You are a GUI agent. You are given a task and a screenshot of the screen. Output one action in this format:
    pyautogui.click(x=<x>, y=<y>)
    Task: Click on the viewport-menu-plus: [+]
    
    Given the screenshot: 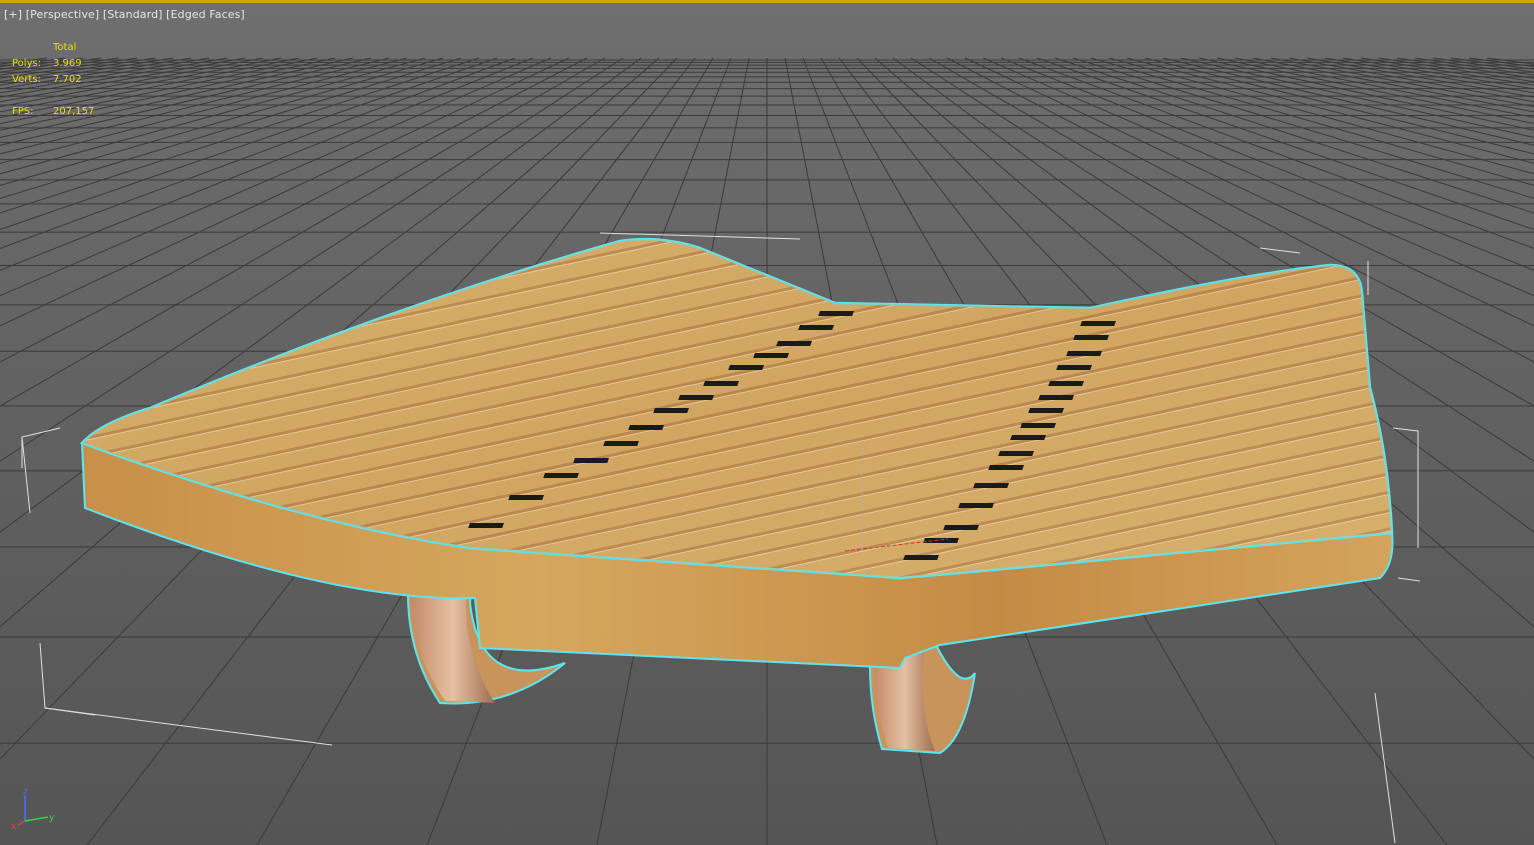 What is the action you would take?
    pyautogui.click(x=13, y=14)
    